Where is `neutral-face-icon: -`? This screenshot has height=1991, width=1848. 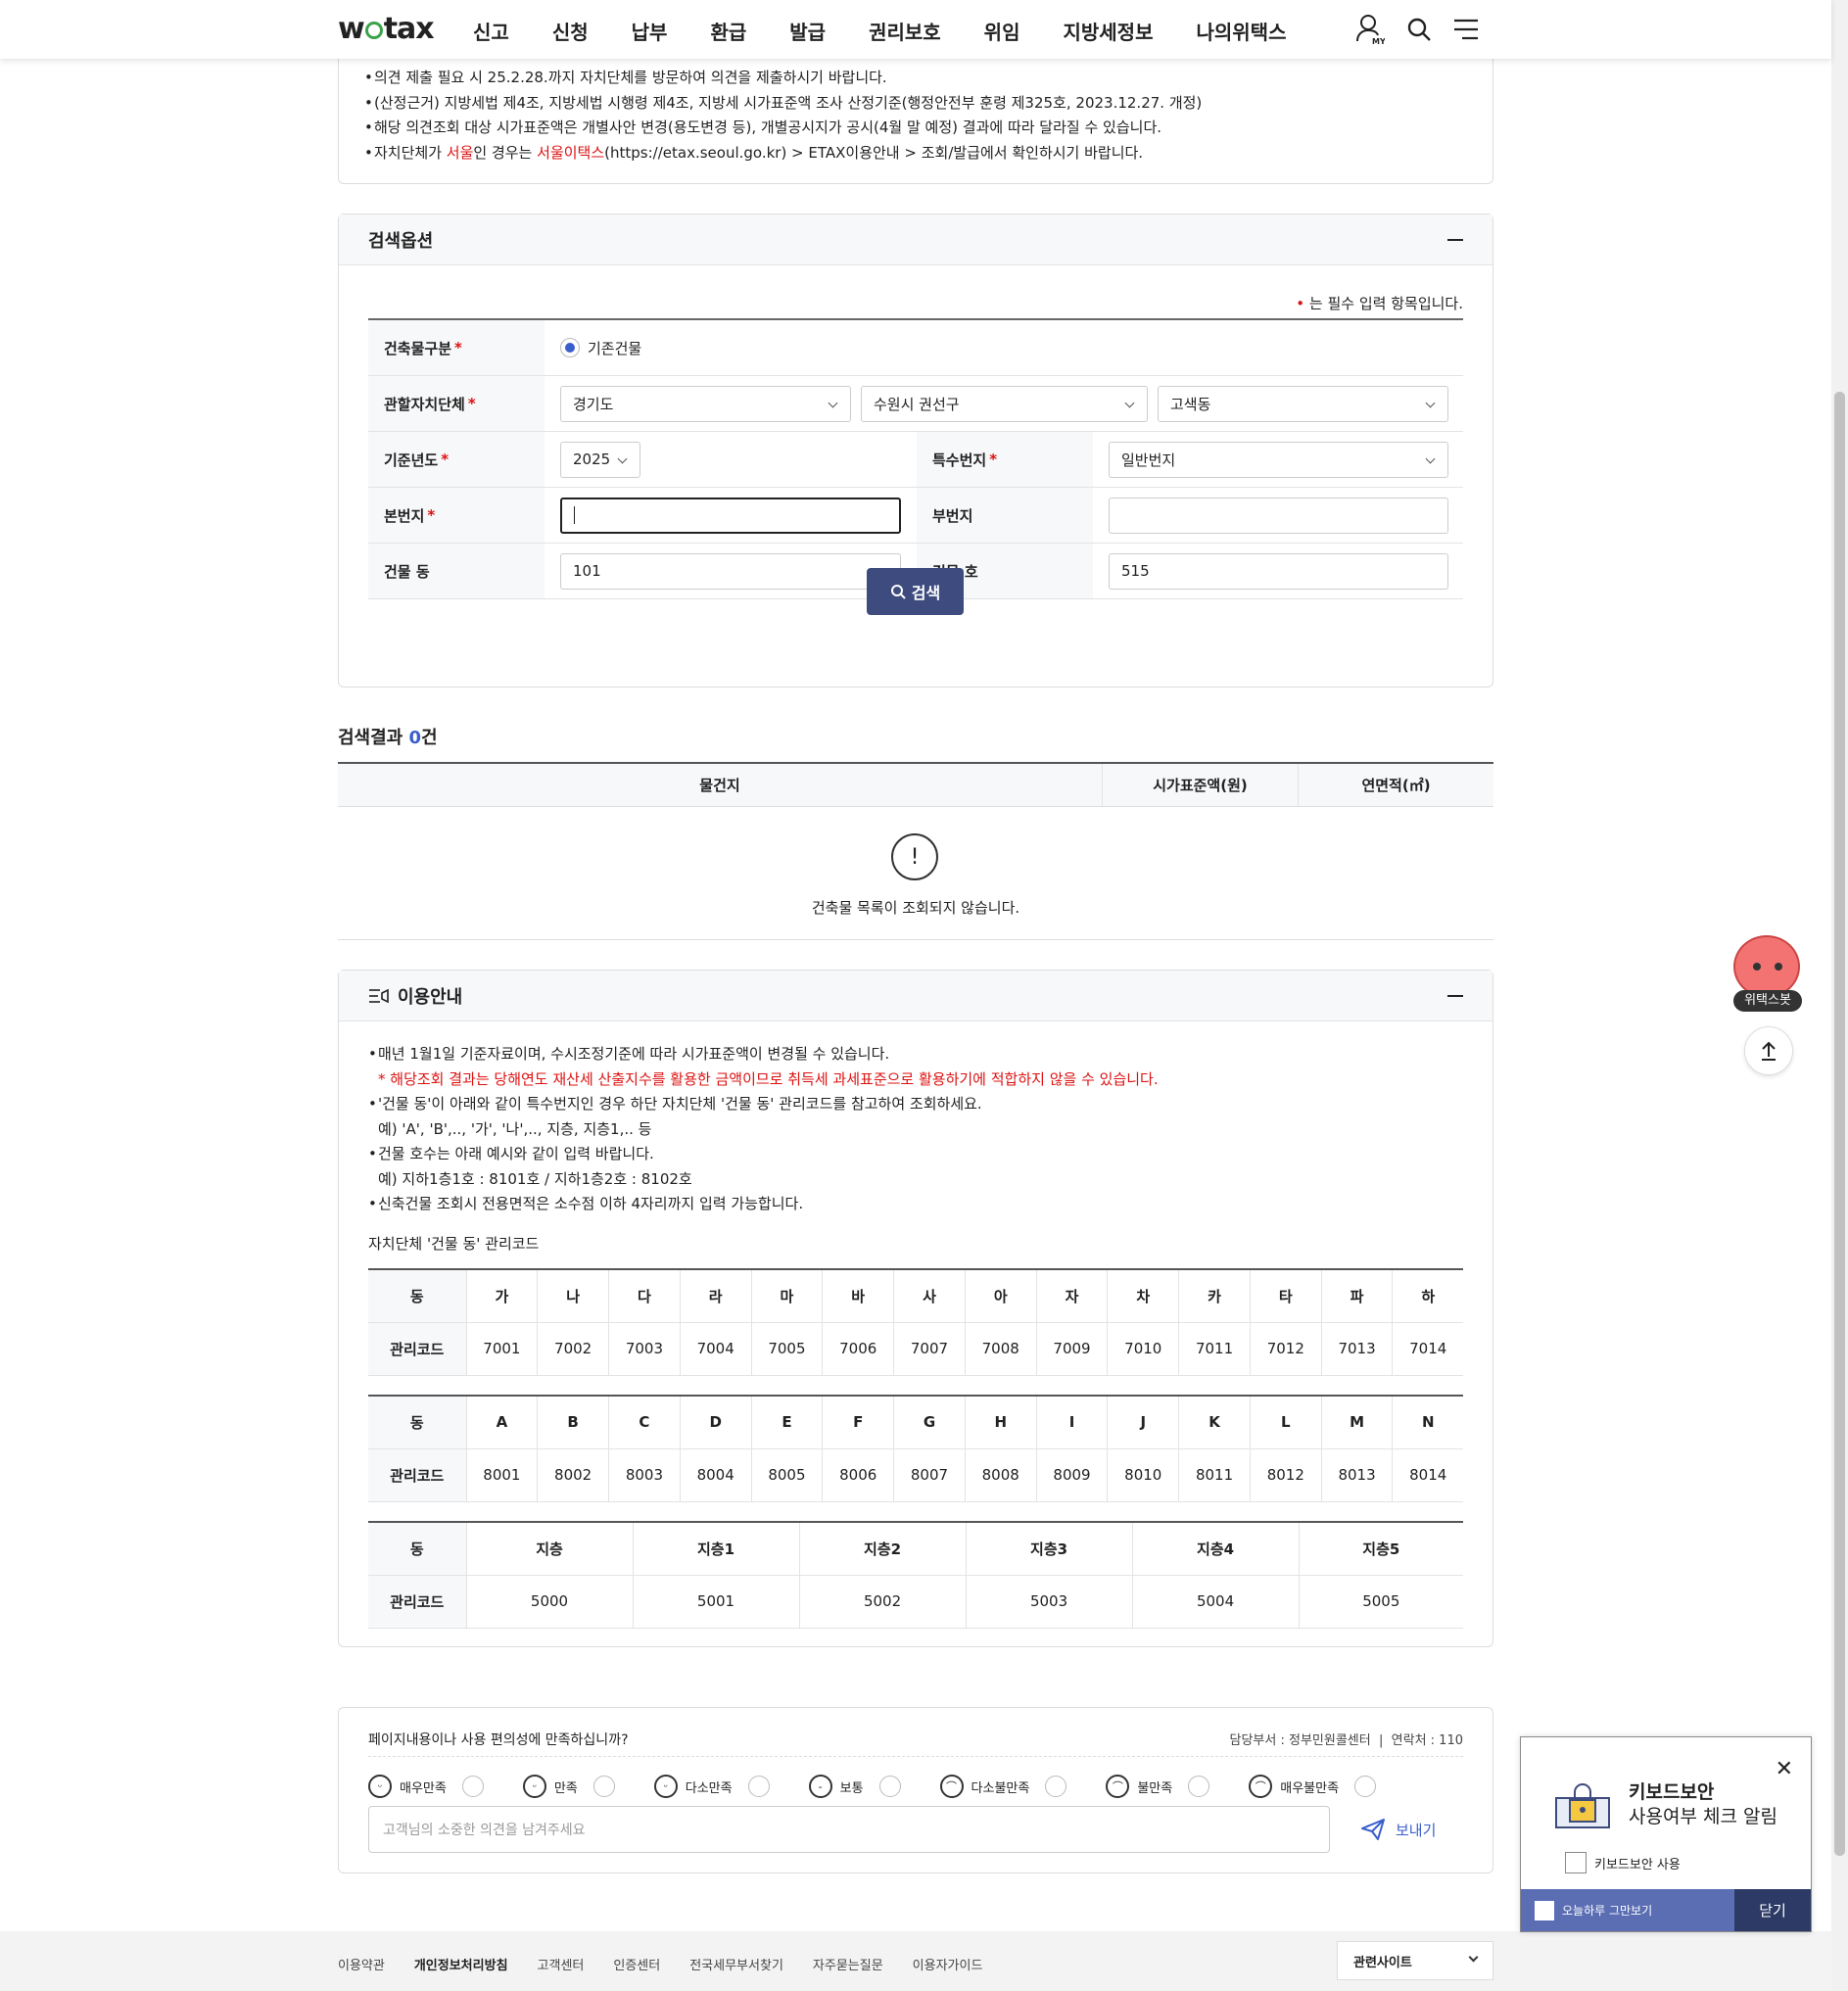 neutral-face-icon: - is located at coordinates (820, 1786).